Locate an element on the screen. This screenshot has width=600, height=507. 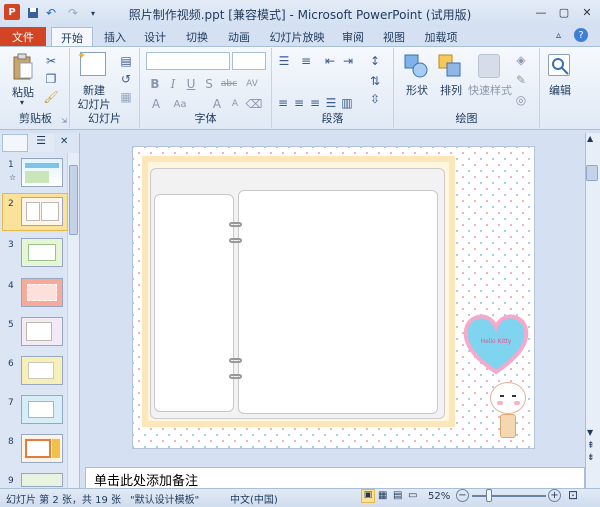
char-spacing-icon: AV is located at coordinates (252, 84).